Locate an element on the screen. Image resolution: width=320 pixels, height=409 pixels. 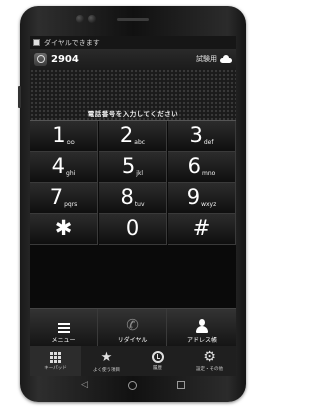
menu-button: メニュー is located at coordinates (64, 328).